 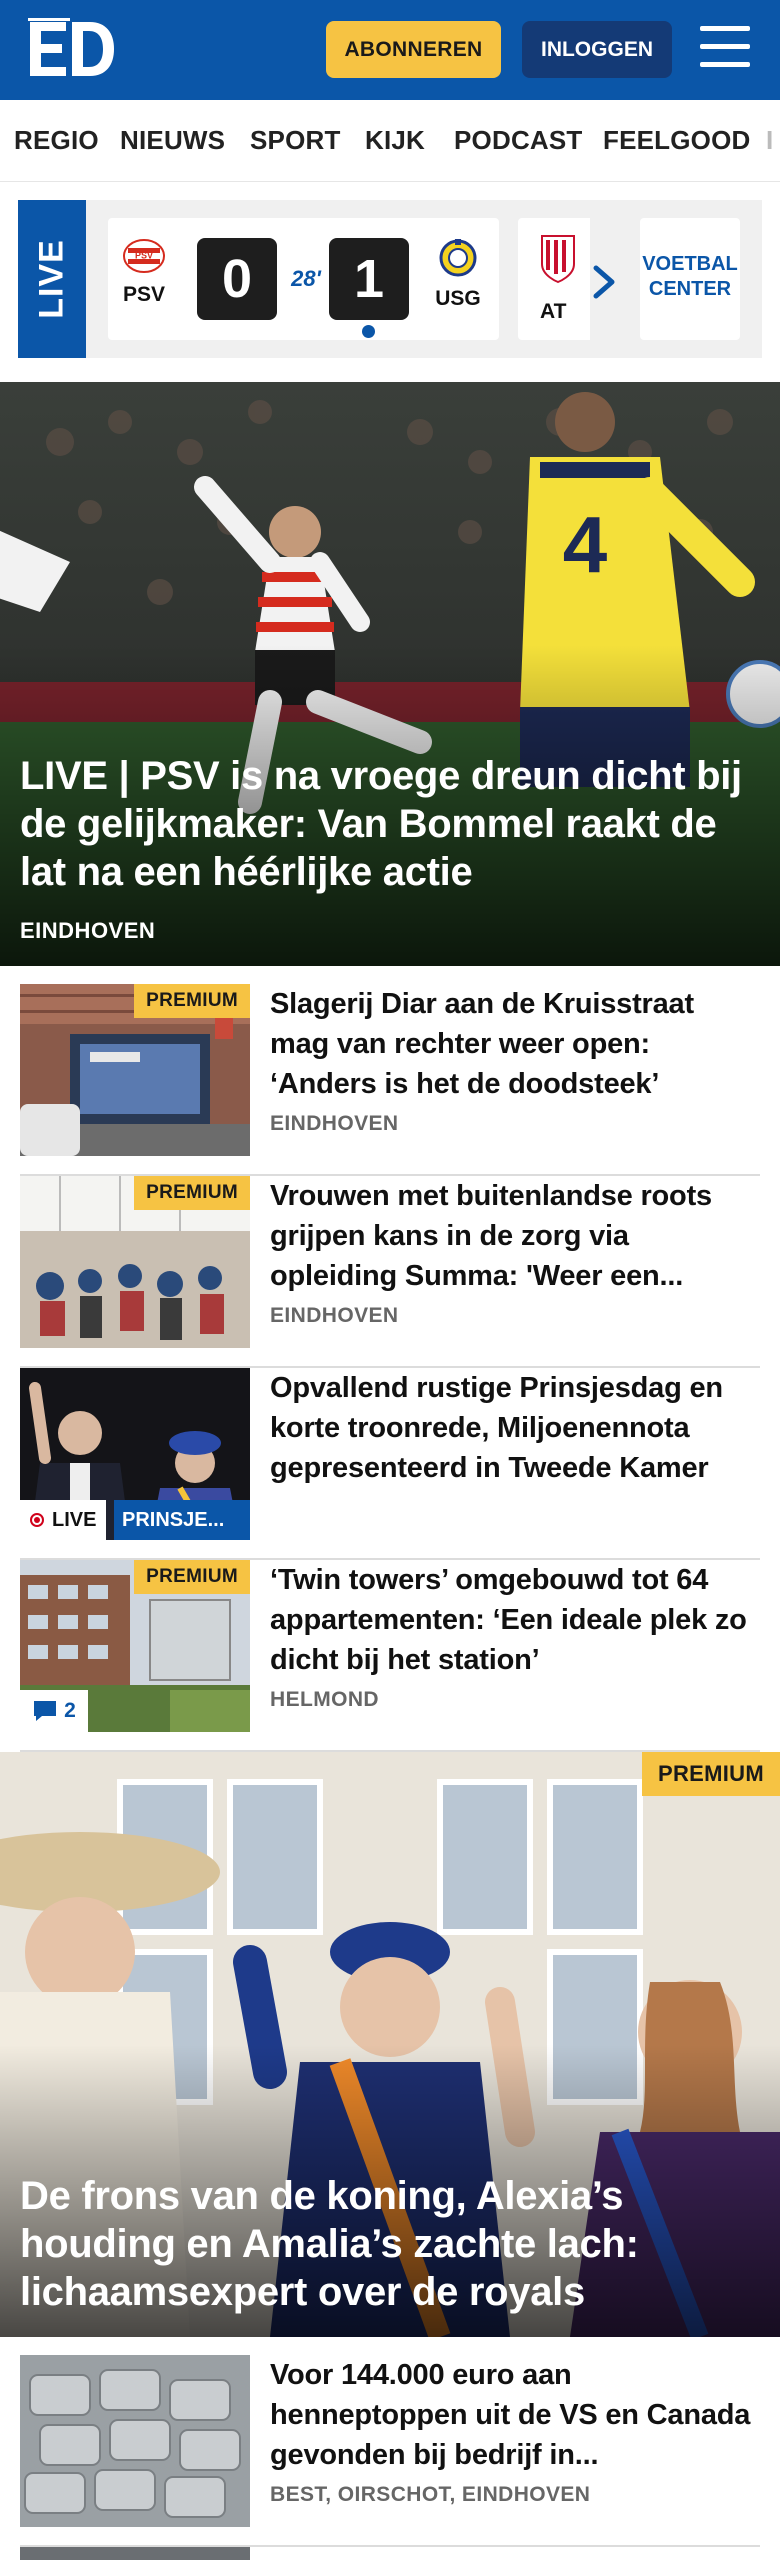 What do you see at coordinates (56, 140) in the screenshot?
I see `nav-item-regio: REGIO` at bounding box center [56, 140].